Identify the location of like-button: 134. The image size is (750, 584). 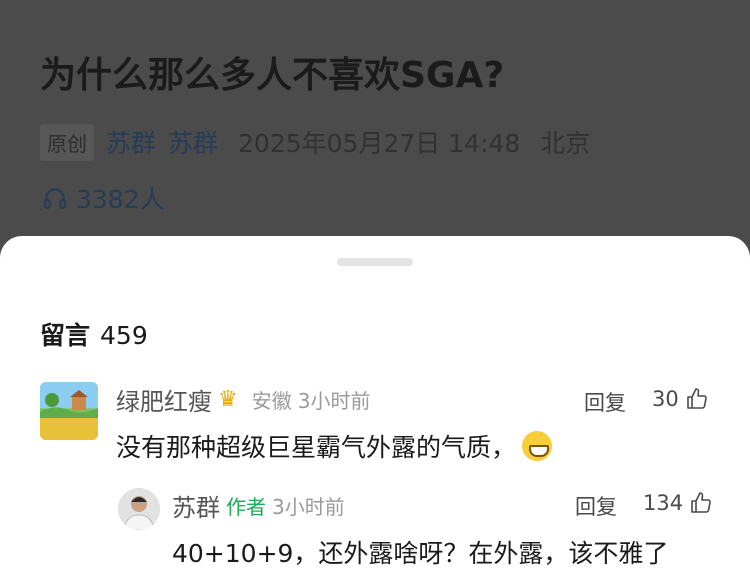
(678, 503).